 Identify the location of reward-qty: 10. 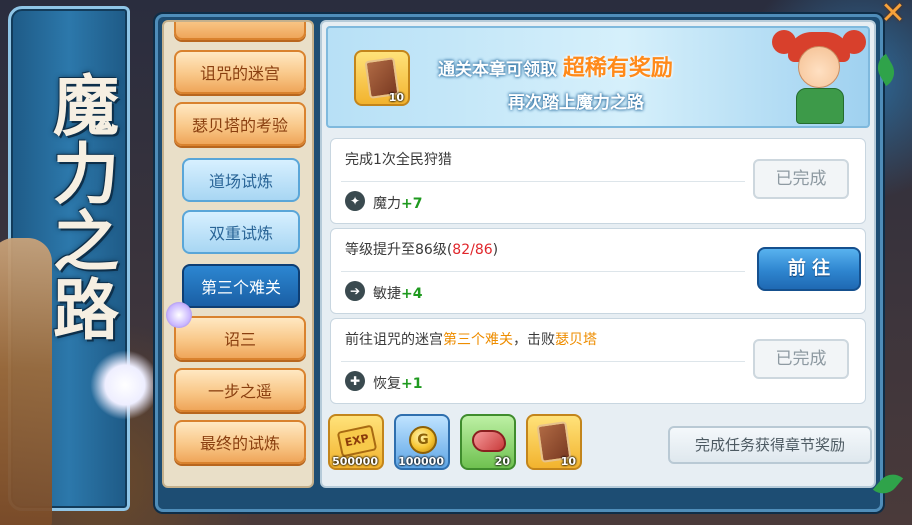
(568, 461).